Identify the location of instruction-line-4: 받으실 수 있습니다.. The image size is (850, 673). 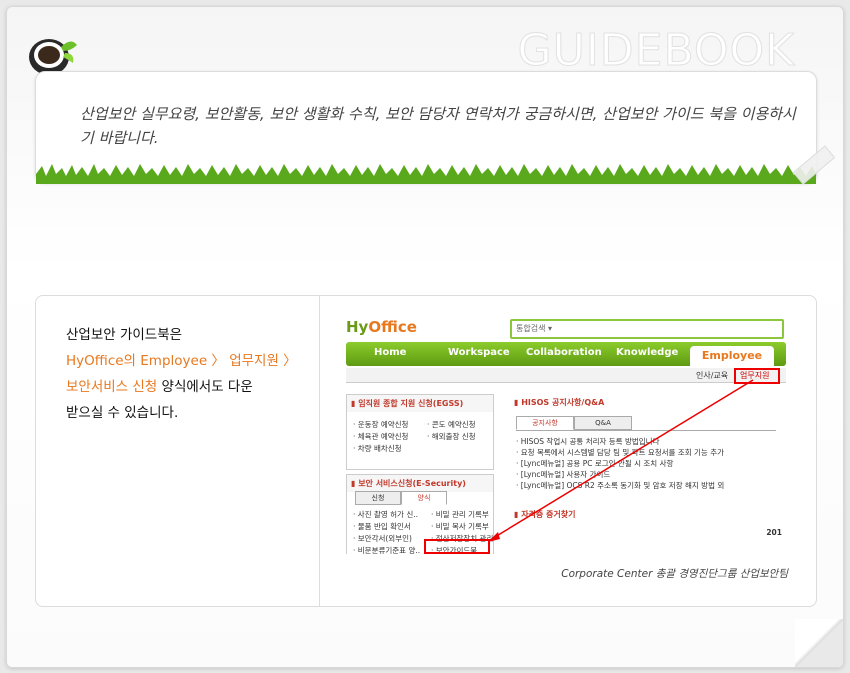
(122, 413).